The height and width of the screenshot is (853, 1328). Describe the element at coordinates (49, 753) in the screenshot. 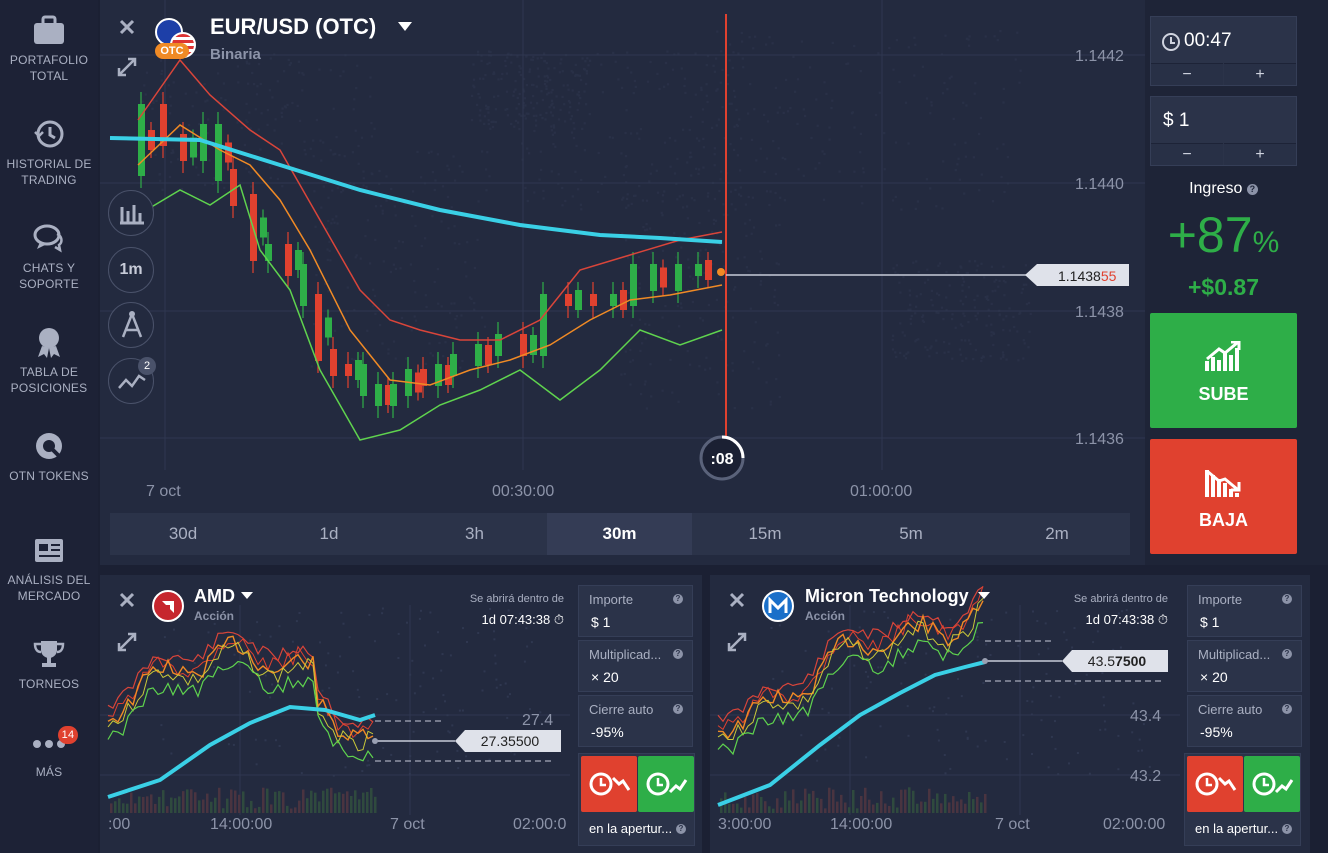

I see `sidebar-item-more: 14 MÁS` at that location.